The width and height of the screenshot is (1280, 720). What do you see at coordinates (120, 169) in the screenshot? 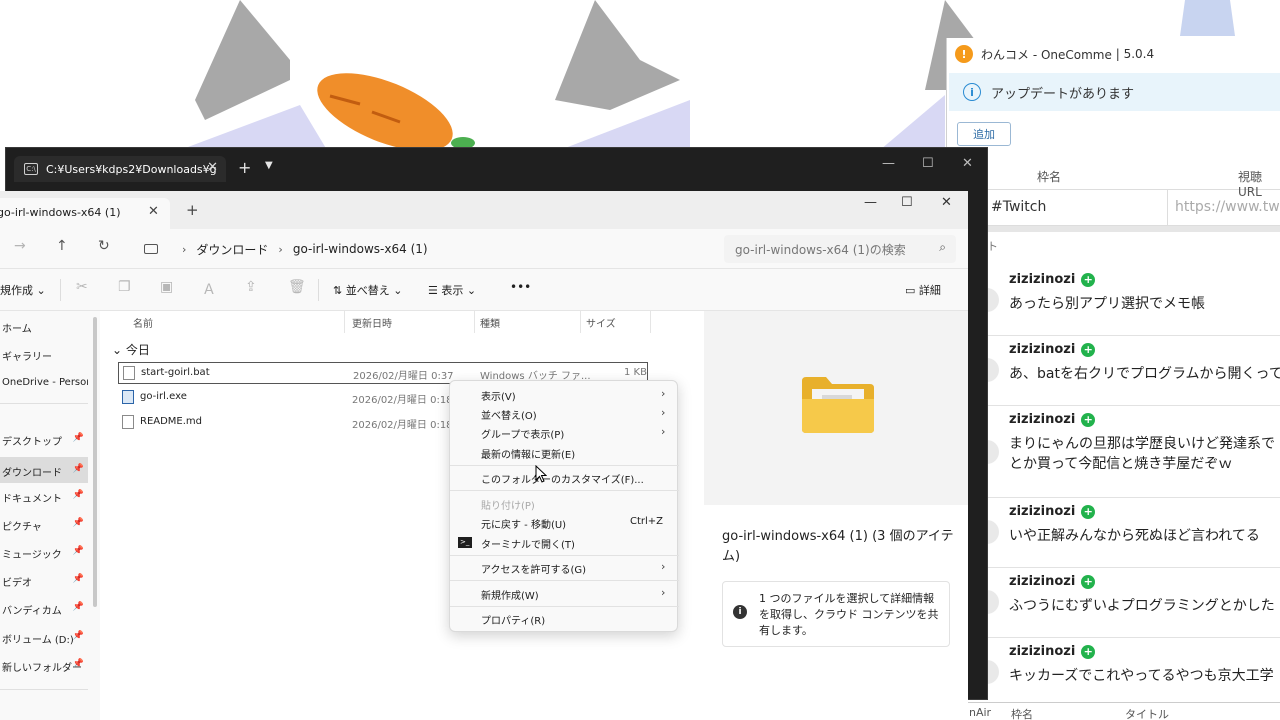
I see `terminal-tab: C:\ C:¥Users¥kdps2¥Downloads¥g ✕` at bounding box center [120, 169].